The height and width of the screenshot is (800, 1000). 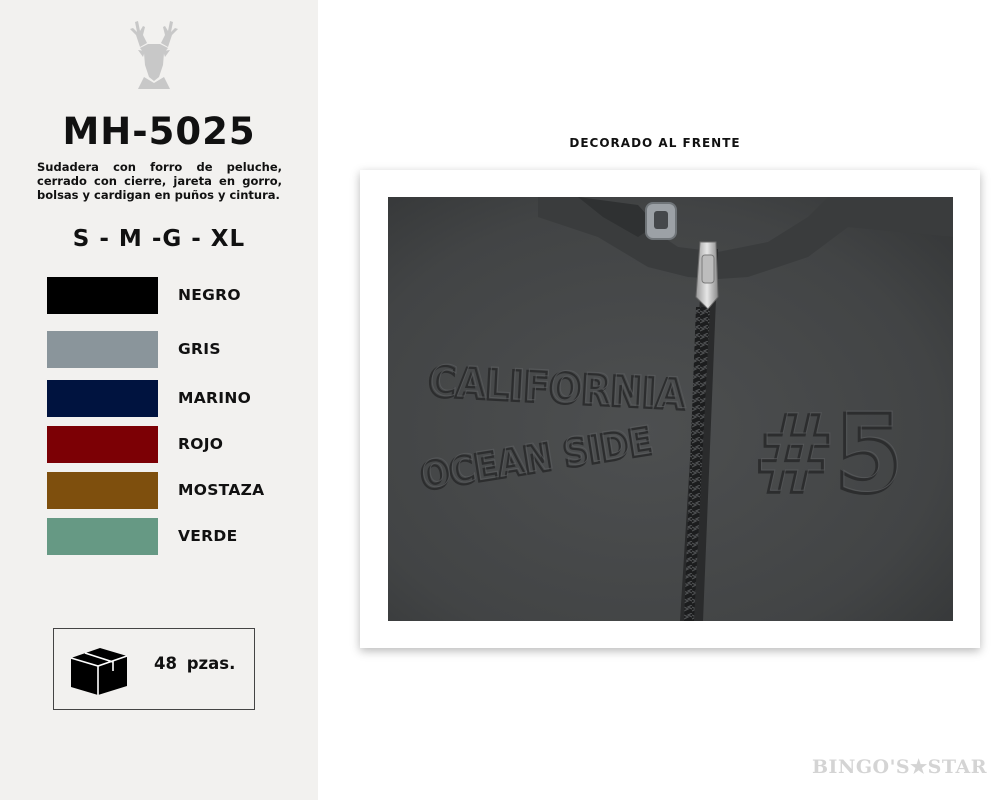 I want to click on product-code: MH-5025, so click(x=159, y=131).